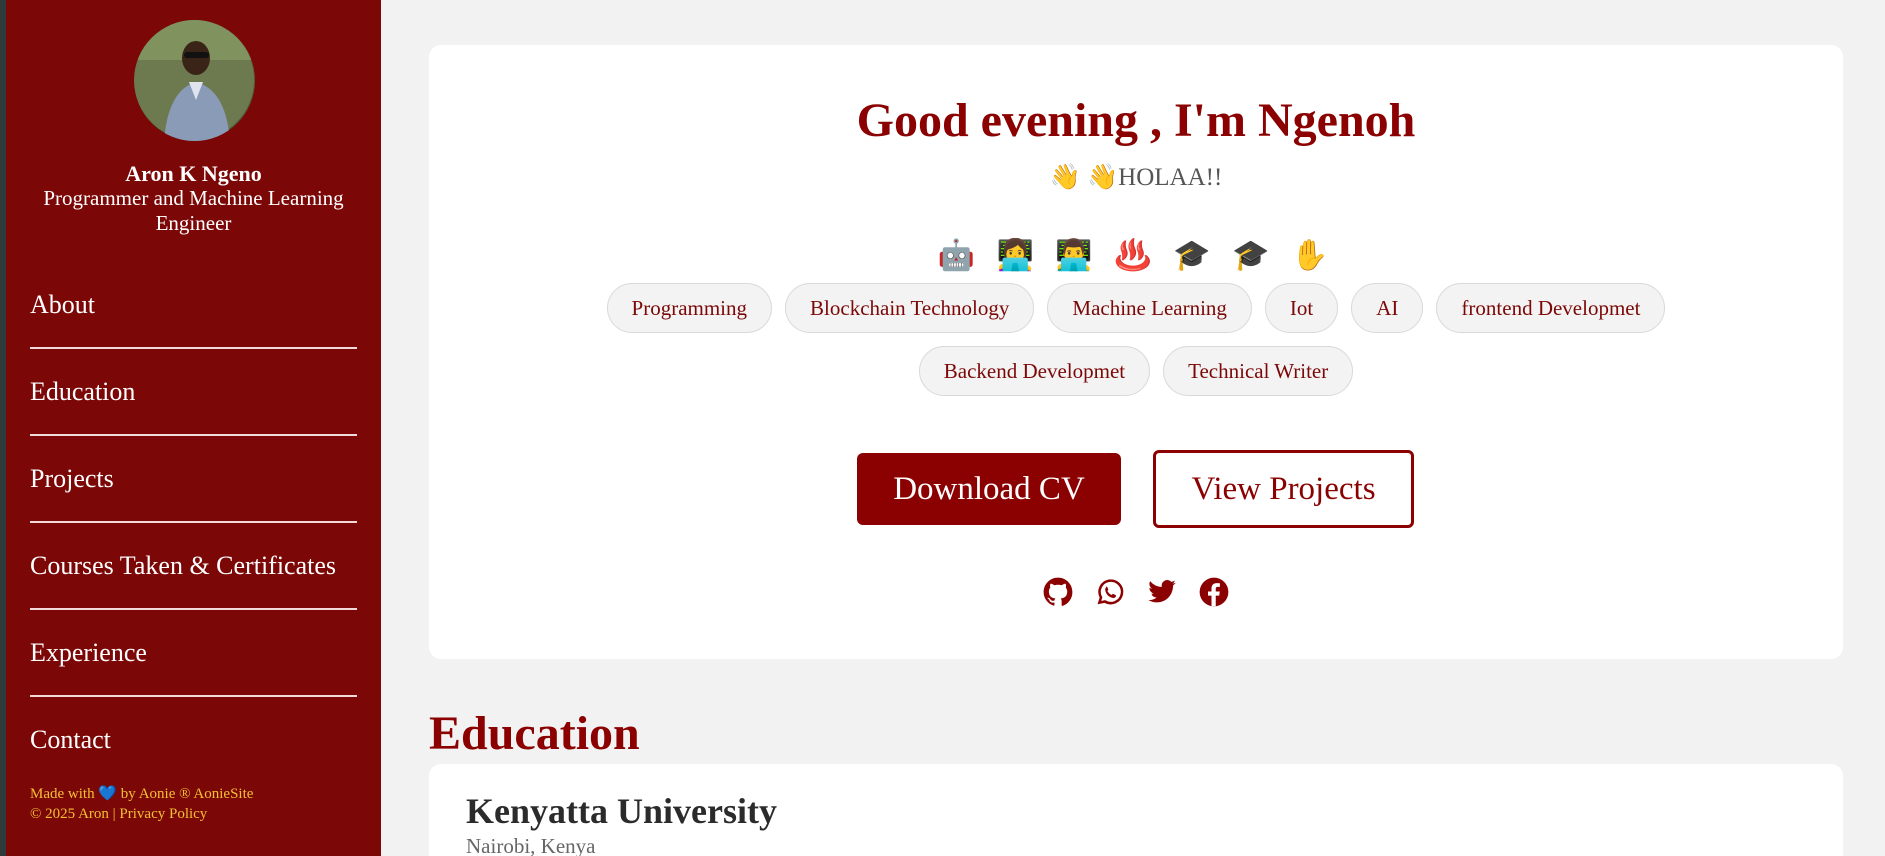  I want to click on sidebar-item-experience: Experience, so click(193, 653).